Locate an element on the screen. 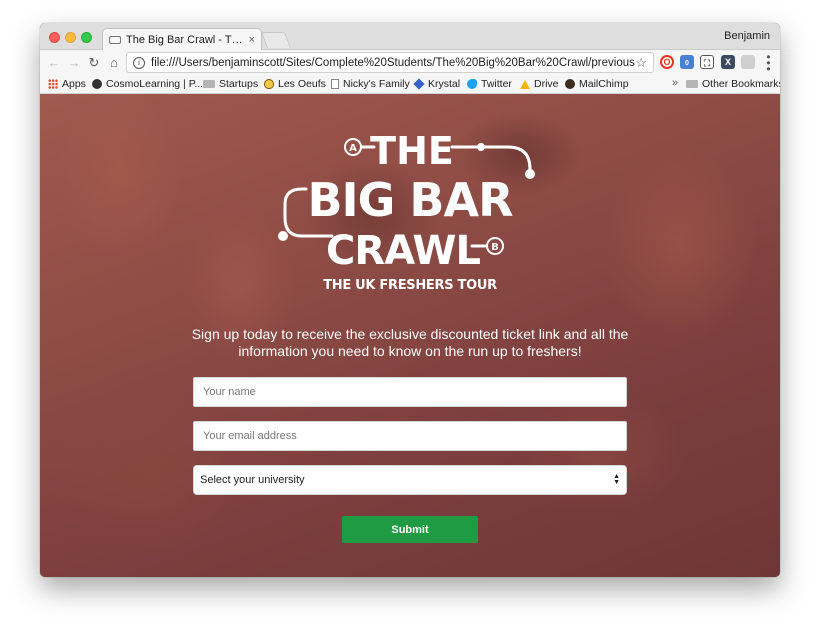  logo-line-big-bar: BIG BAR is located at coordinates (410, 200).